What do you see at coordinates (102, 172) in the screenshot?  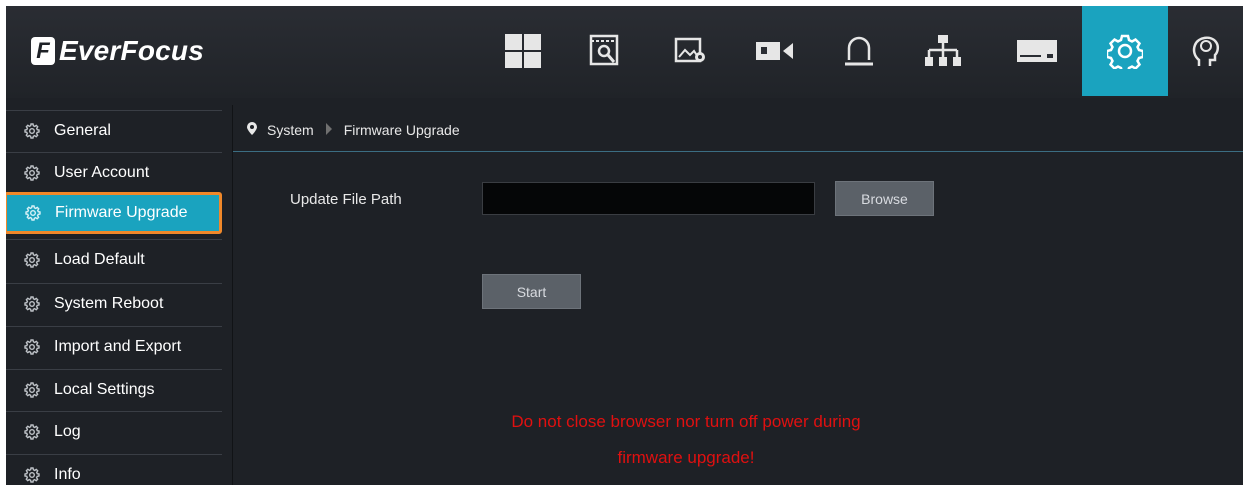 I see `sidebar-item-label: User Account` at bounding box center [102, 172].